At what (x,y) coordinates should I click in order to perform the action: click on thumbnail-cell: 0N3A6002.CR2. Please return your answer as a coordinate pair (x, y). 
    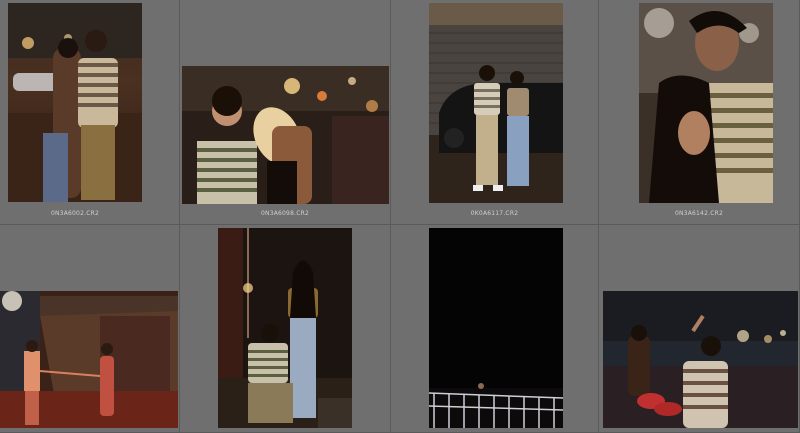
    Looking at the image, I should click on (90, 112).